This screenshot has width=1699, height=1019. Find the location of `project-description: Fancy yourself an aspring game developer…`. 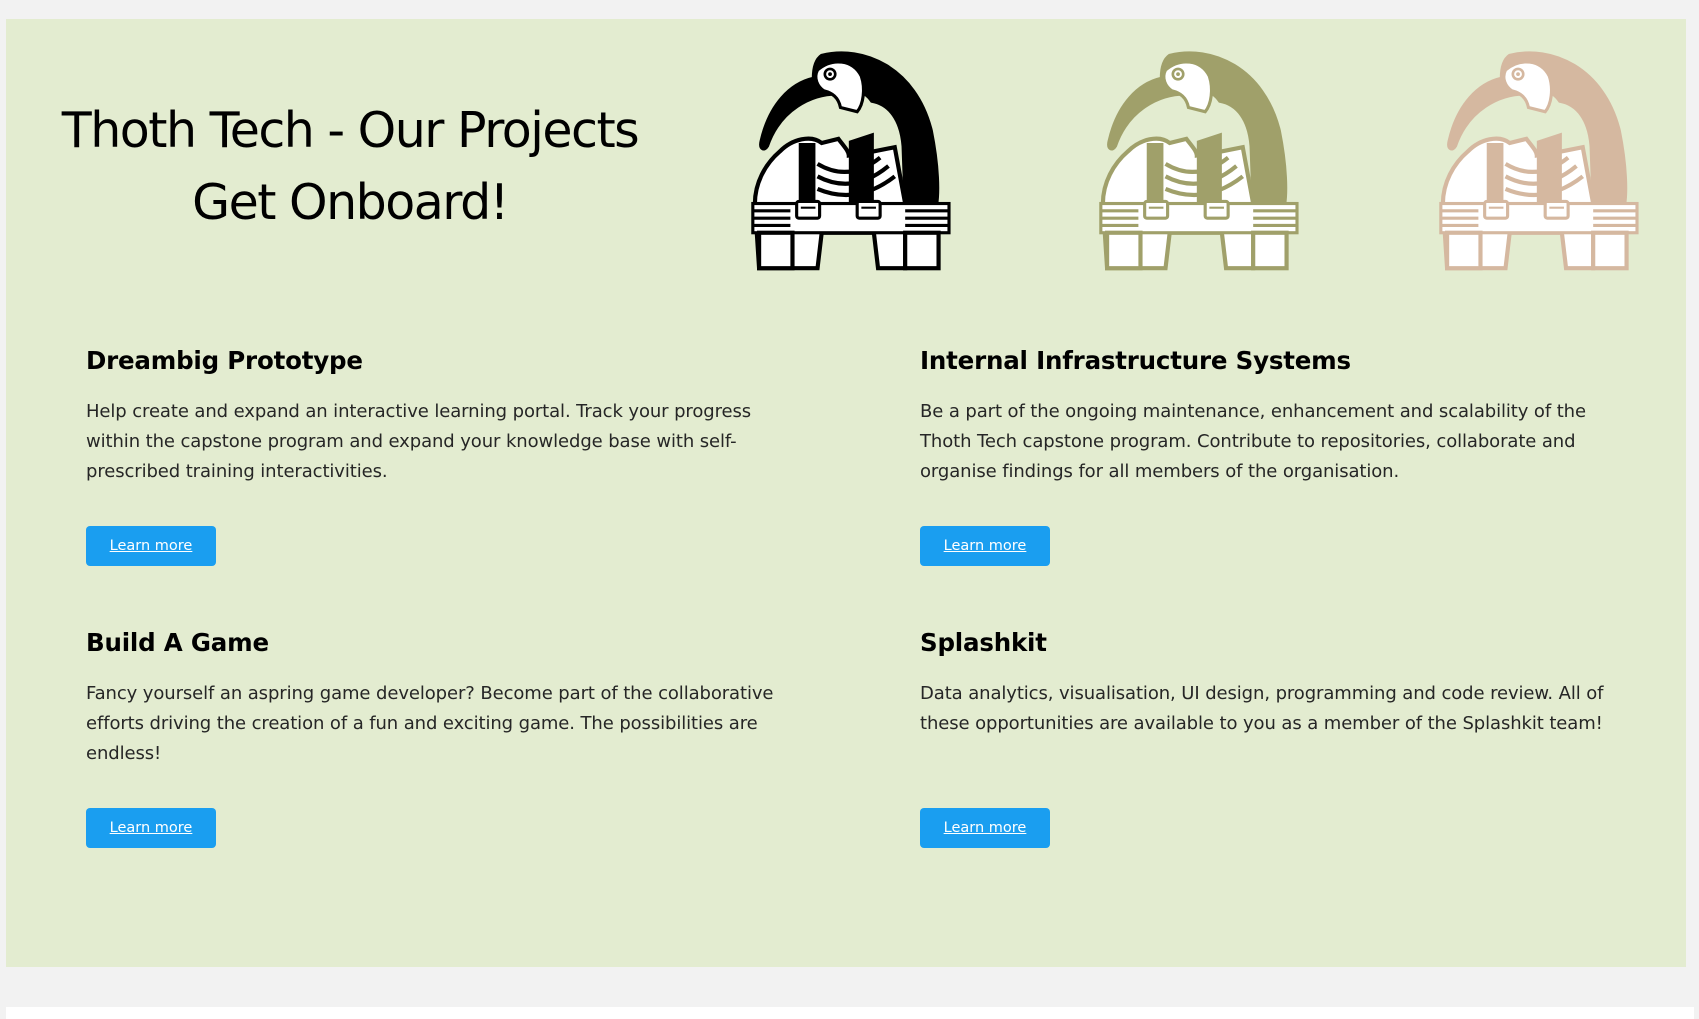

project-description: Fancy yourself an aspring game developer… is located at coordinates (430, 723).